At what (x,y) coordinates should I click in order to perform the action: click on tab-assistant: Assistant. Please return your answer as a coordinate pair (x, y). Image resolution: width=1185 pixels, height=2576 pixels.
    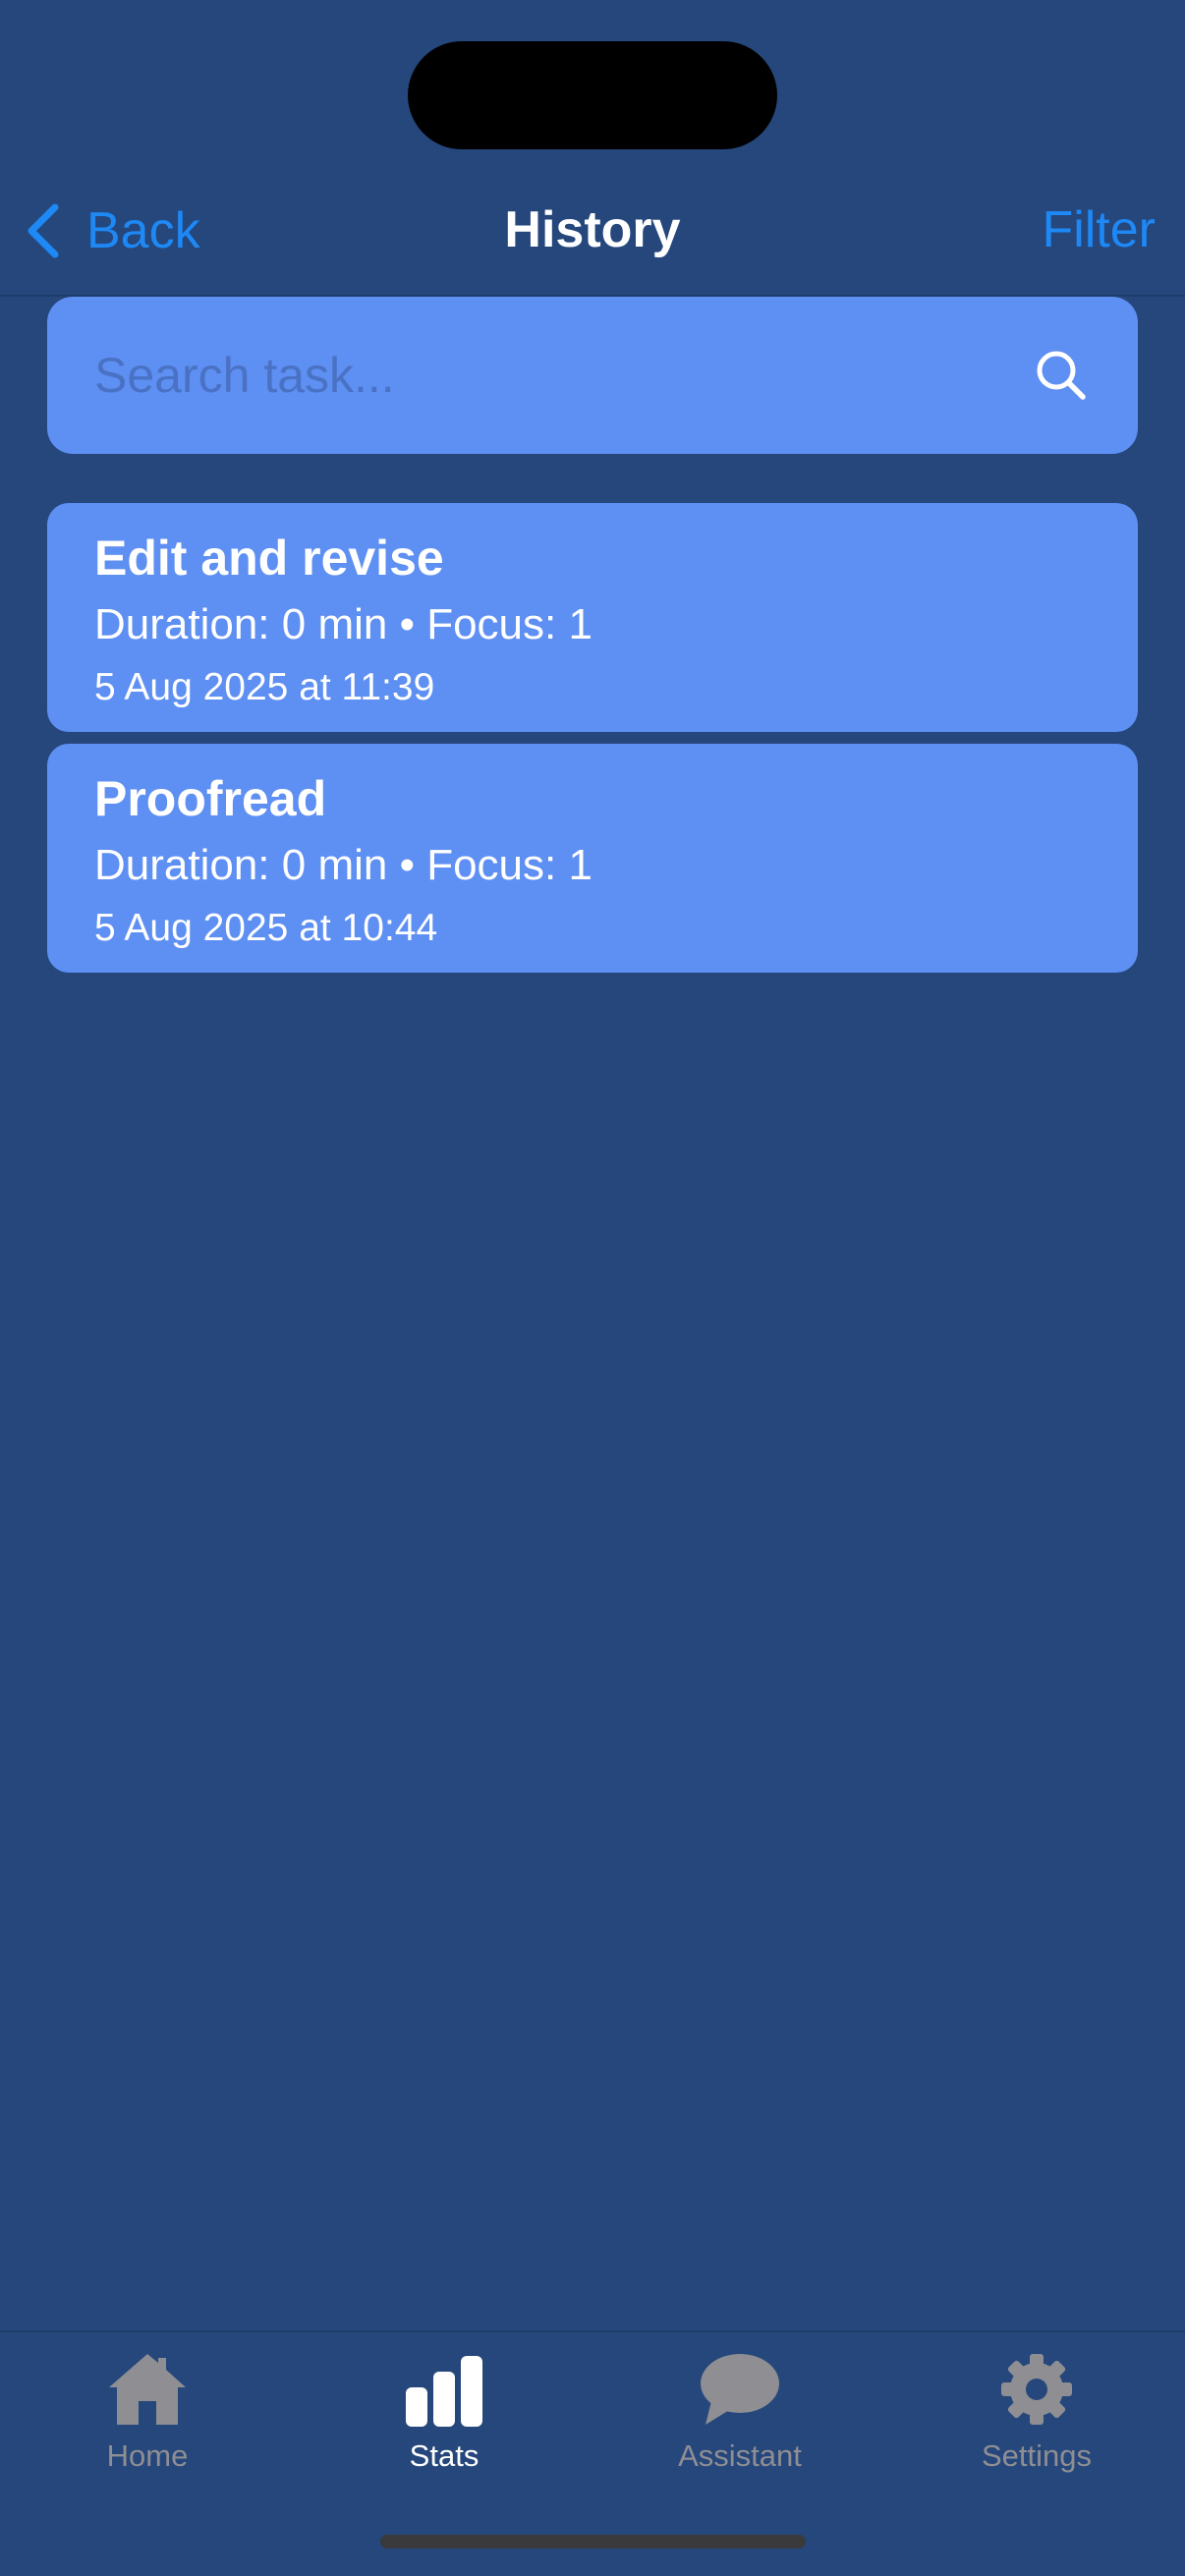
    Looking at the image, I should click on (740, 2419).